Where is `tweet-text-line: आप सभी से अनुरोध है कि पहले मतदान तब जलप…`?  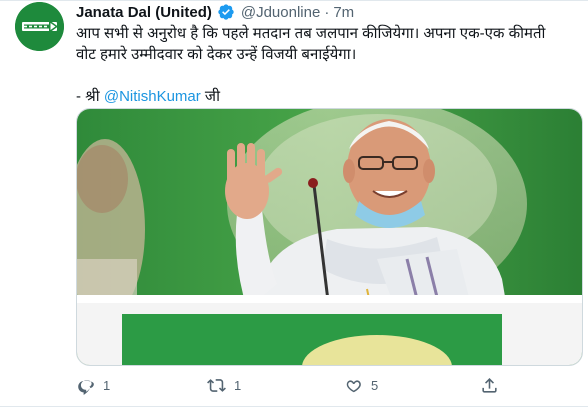 tweet-text-line: आप सभी से अनुरोध है कि पहले मतदान तब जलप… is located at coordinates (311, 33).